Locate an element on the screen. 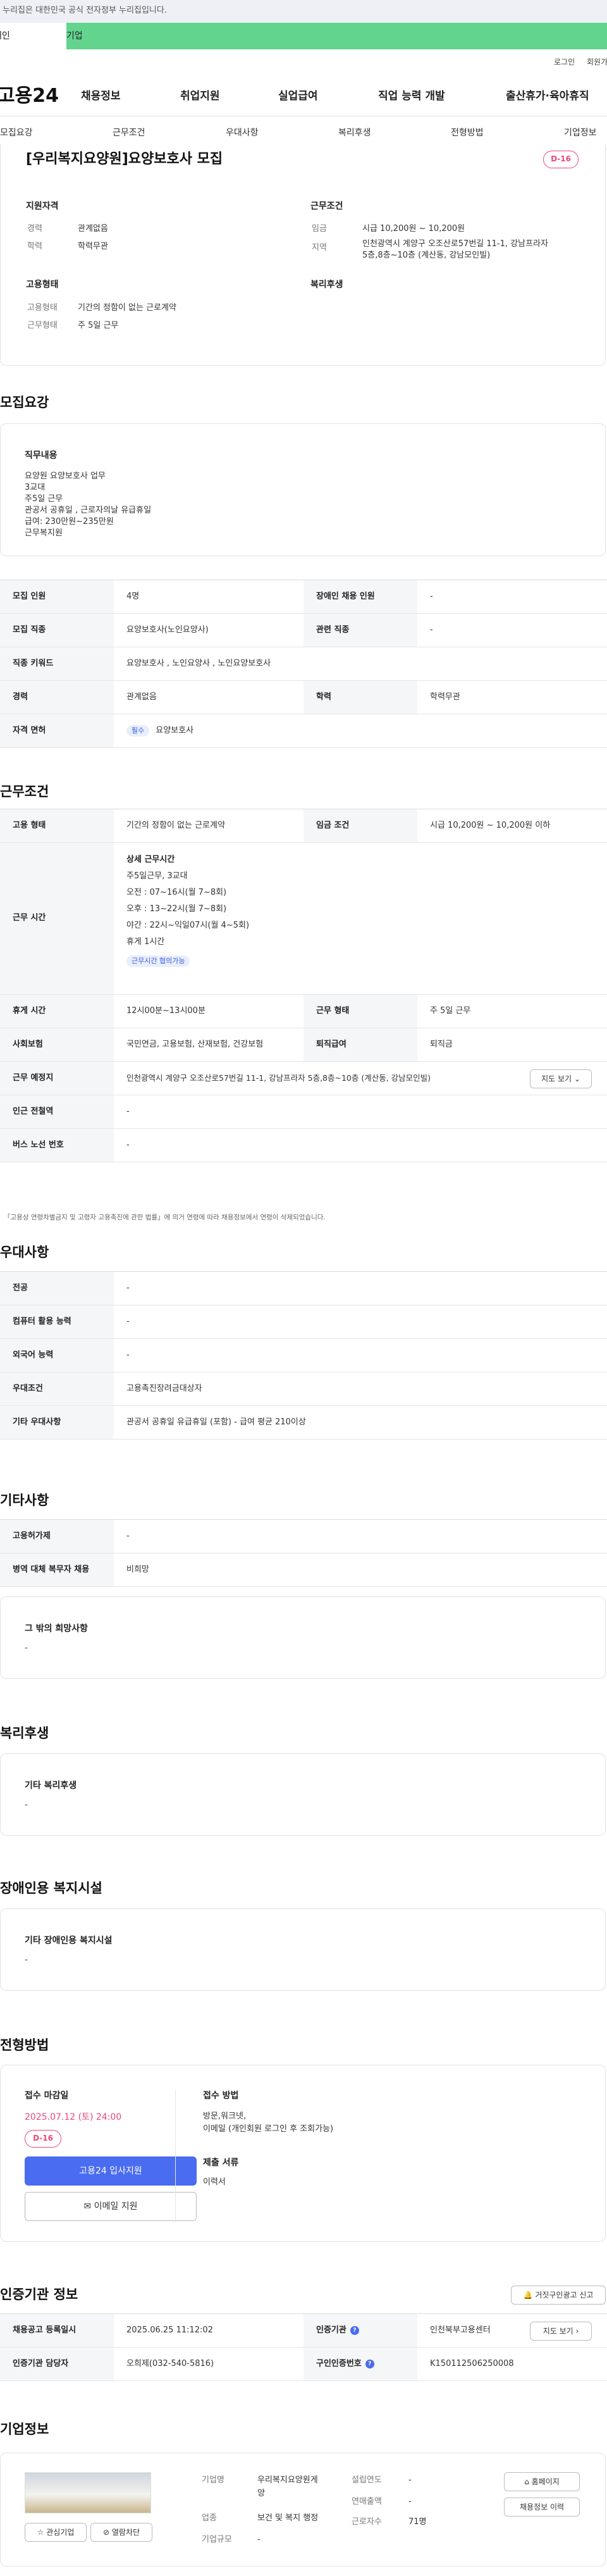  row-value: 학력무관 is located at coordinates (445, 697).